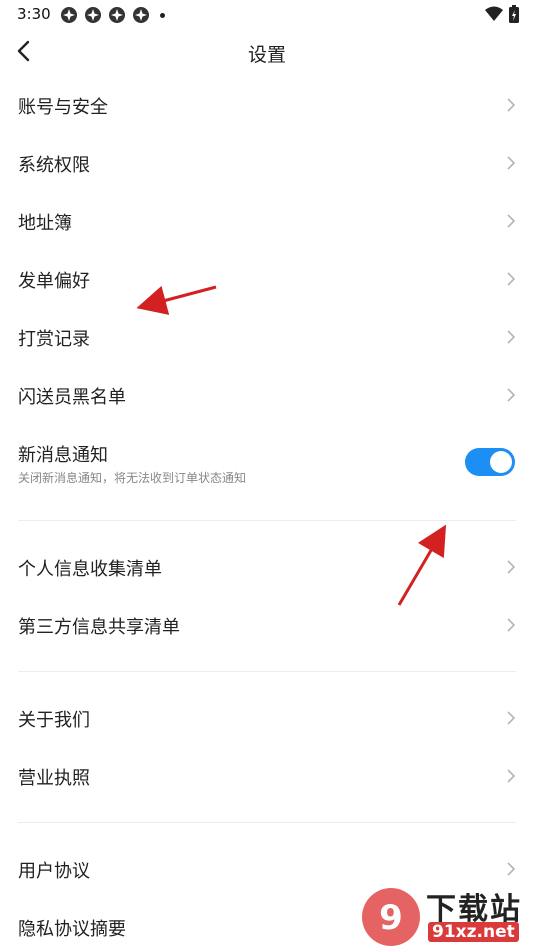 The height and width of the screenshot is (950, 534). I want to click on row-label: 账号与安全, so click(63, 107).